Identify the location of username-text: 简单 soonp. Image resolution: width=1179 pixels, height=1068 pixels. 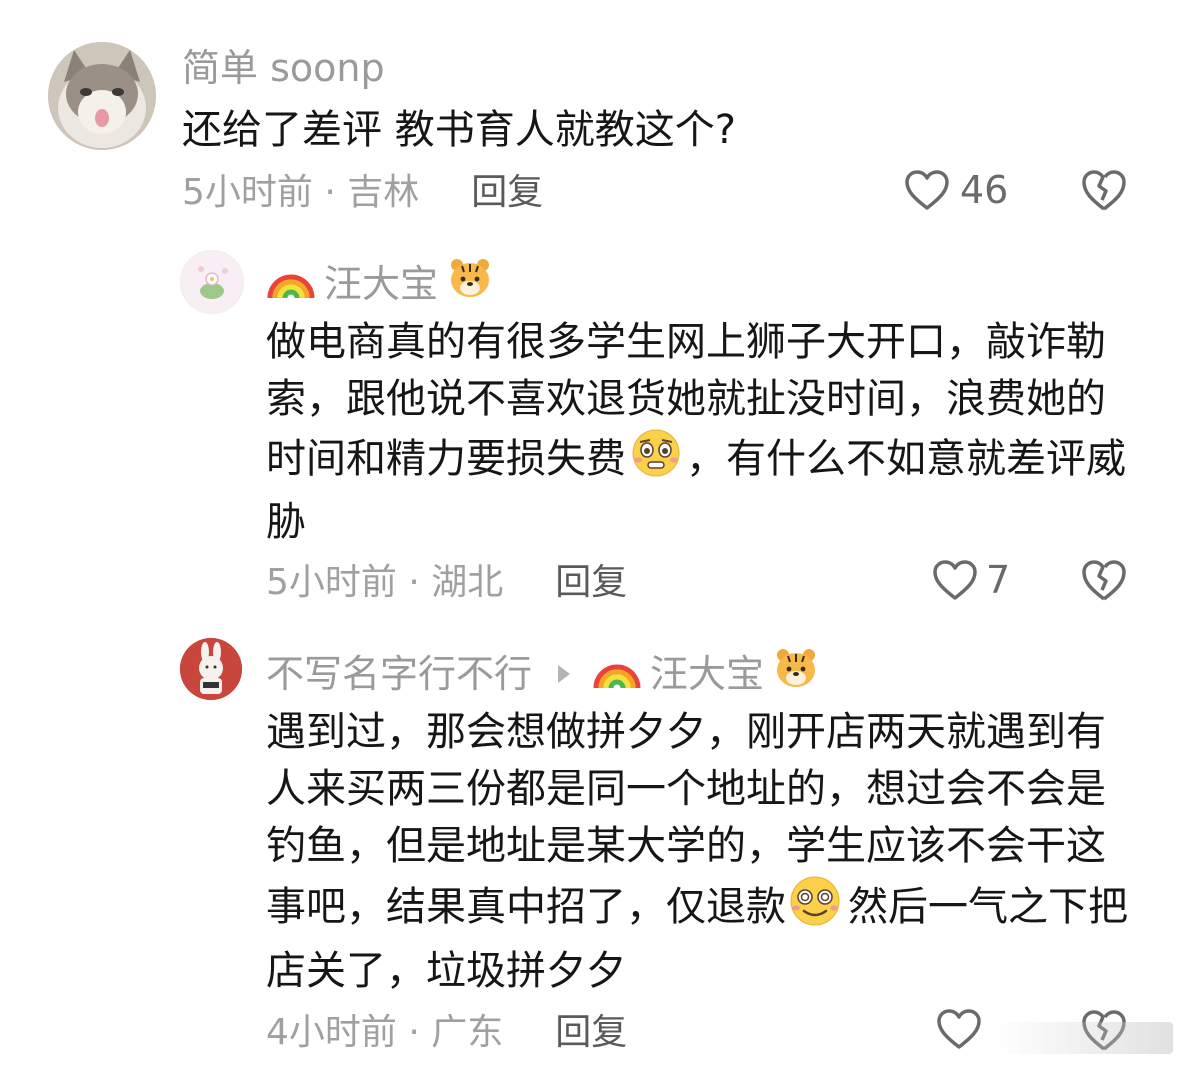
(283, 68).